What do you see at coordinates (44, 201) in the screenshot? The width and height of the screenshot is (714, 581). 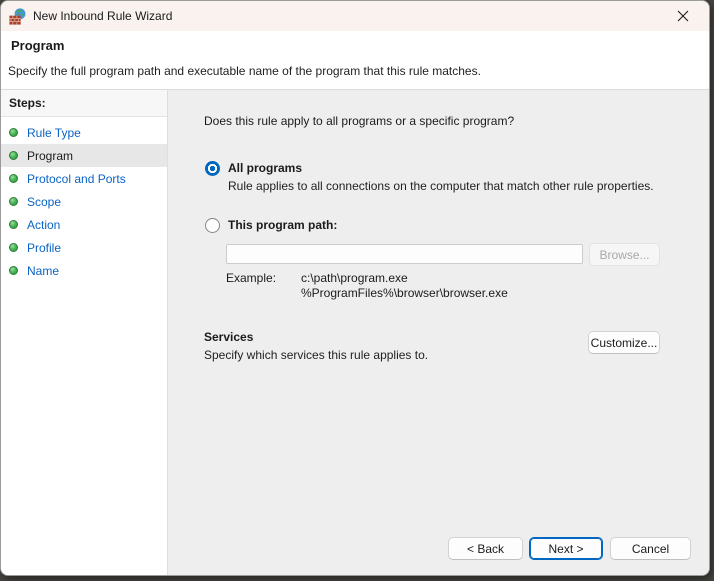 I see `step-label: Scope` at bounding box center [44, 201].